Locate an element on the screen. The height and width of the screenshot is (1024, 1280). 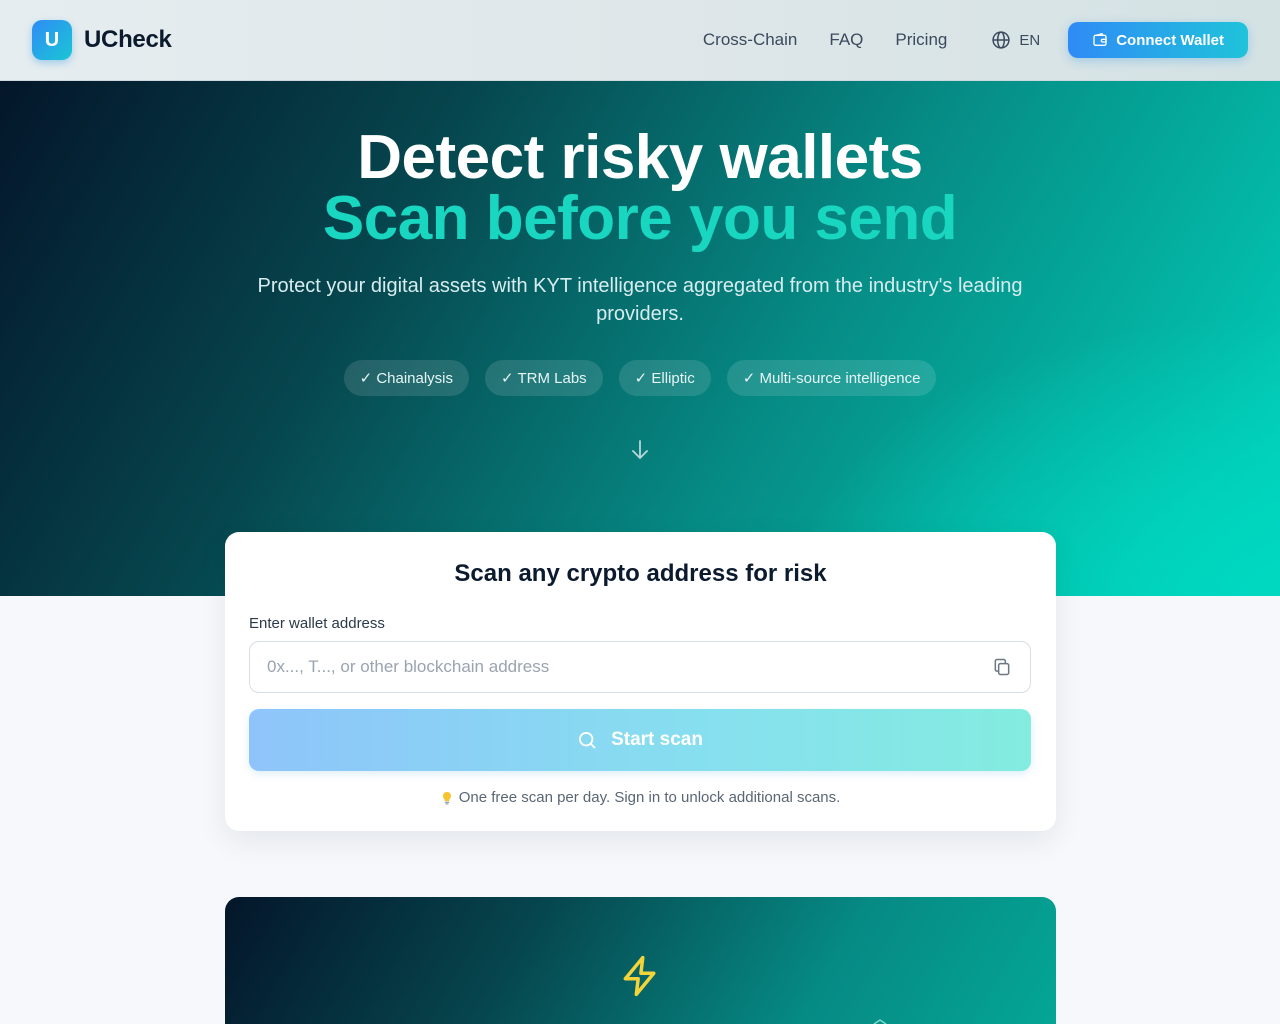
nav-link-faq: FAQ is located at coordinates (846, 40).